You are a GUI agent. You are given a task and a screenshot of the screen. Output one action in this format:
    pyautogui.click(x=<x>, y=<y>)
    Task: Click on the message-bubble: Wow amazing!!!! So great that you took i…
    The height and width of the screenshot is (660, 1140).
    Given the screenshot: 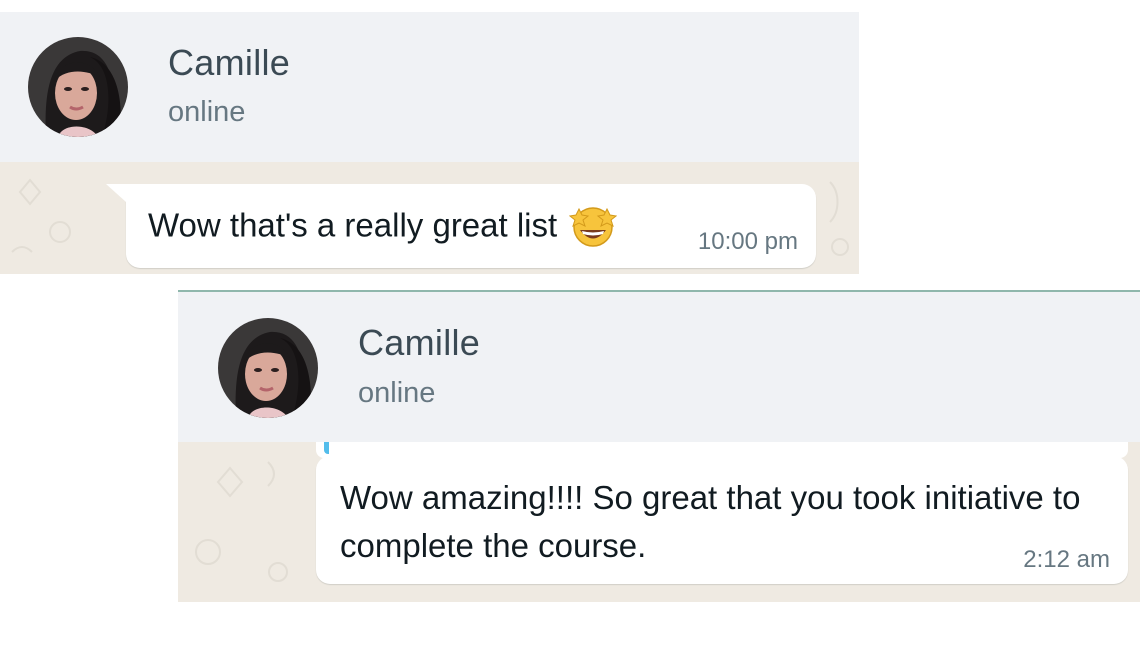 What is the action you would take?
    pyautogui.click(x=722, y=520)
    